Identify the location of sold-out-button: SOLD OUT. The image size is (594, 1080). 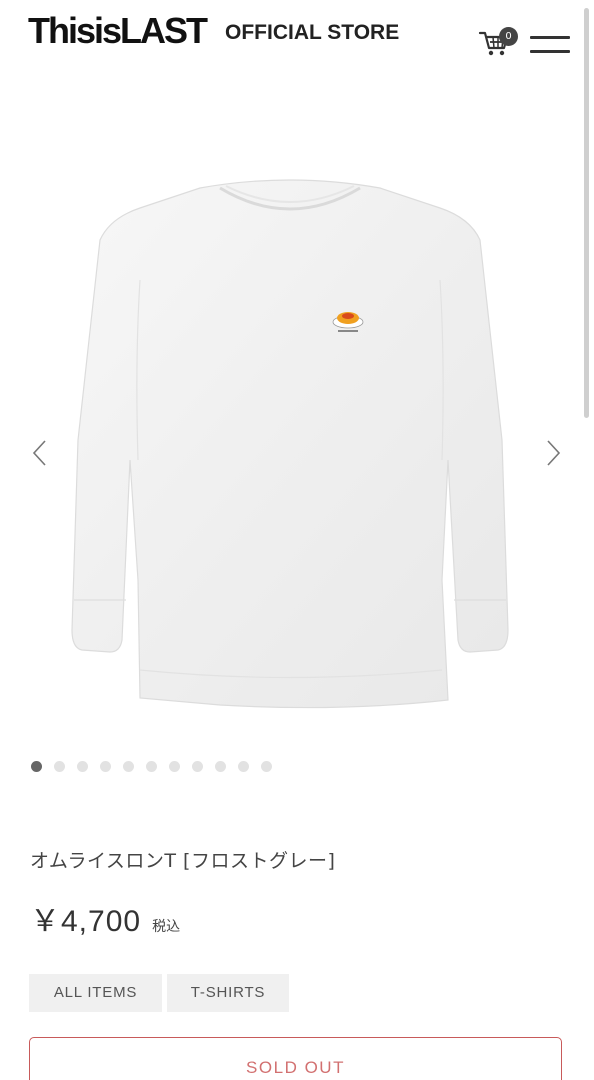
(295, 1058).